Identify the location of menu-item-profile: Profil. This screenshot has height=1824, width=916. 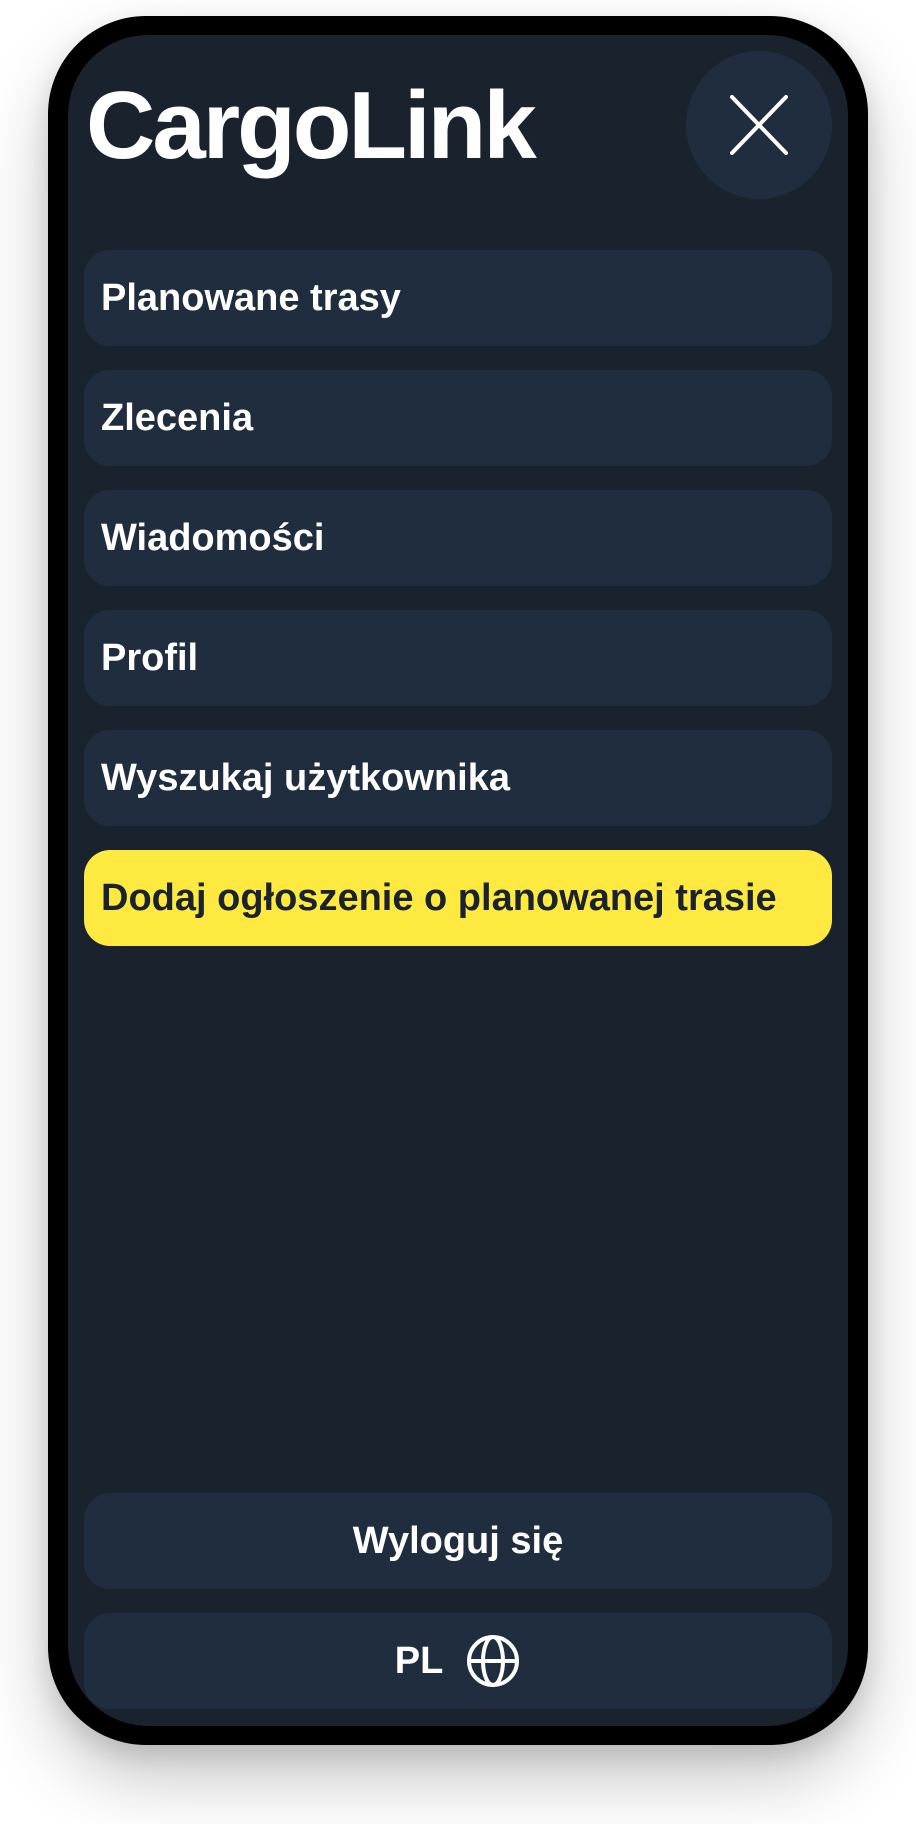
(458, 658).